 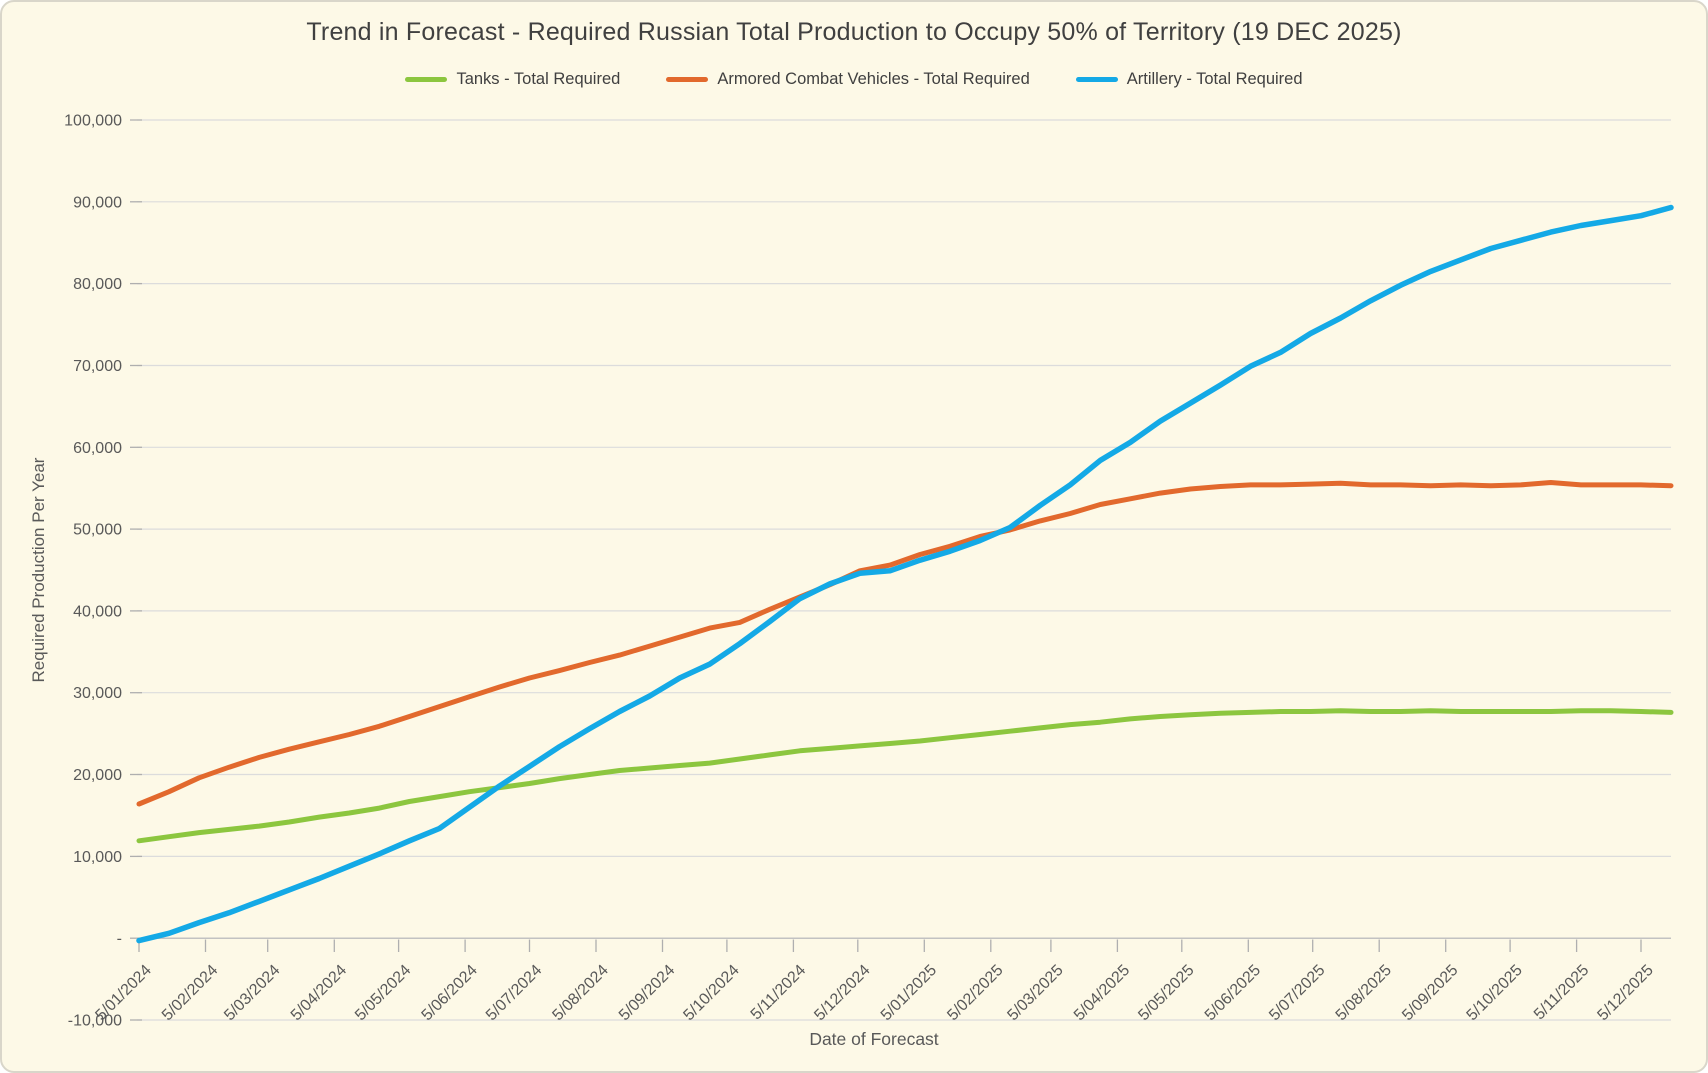 What do you see at coordinates (647, 993) in the screenshot?
I see `x-axis-tick-label: 5/09/2024` at bounding box center [647, 993].